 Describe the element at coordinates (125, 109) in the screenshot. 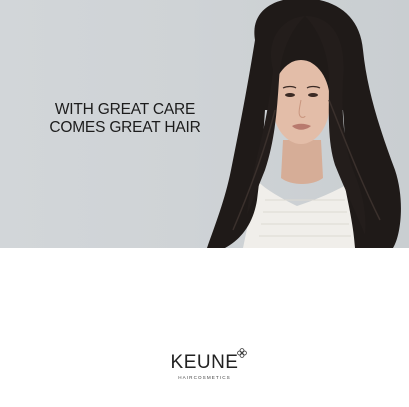

I see `headline-line-1: WITH GREAT CARE` at that location.